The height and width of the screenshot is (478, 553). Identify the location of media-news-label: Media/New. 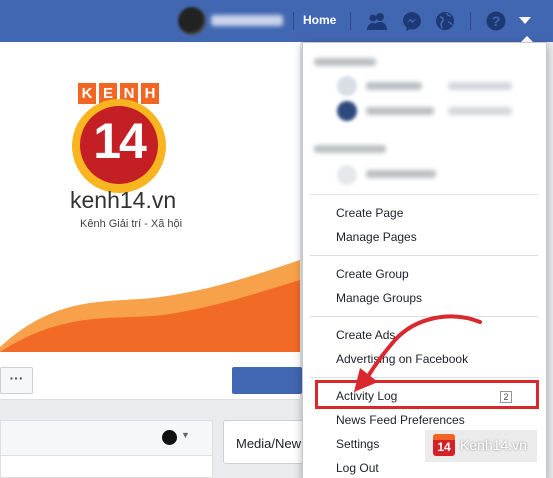
(269, 443).